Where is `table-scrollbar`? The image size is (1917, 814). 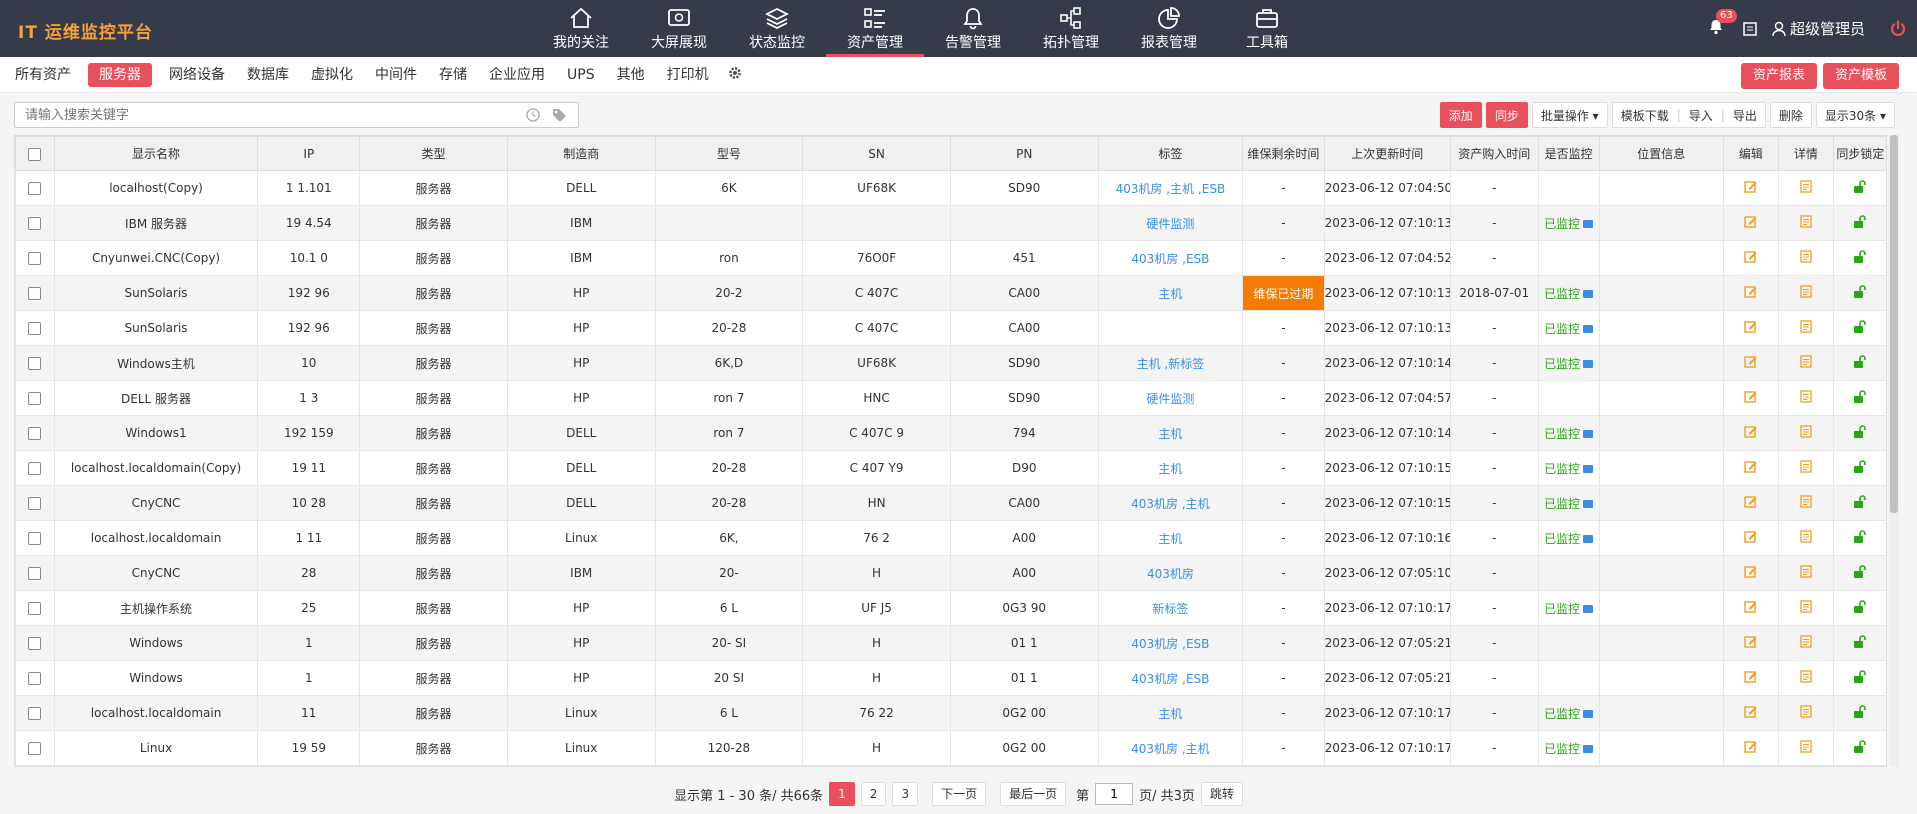
table-scrollbar is located at coordinates (1894, 451).